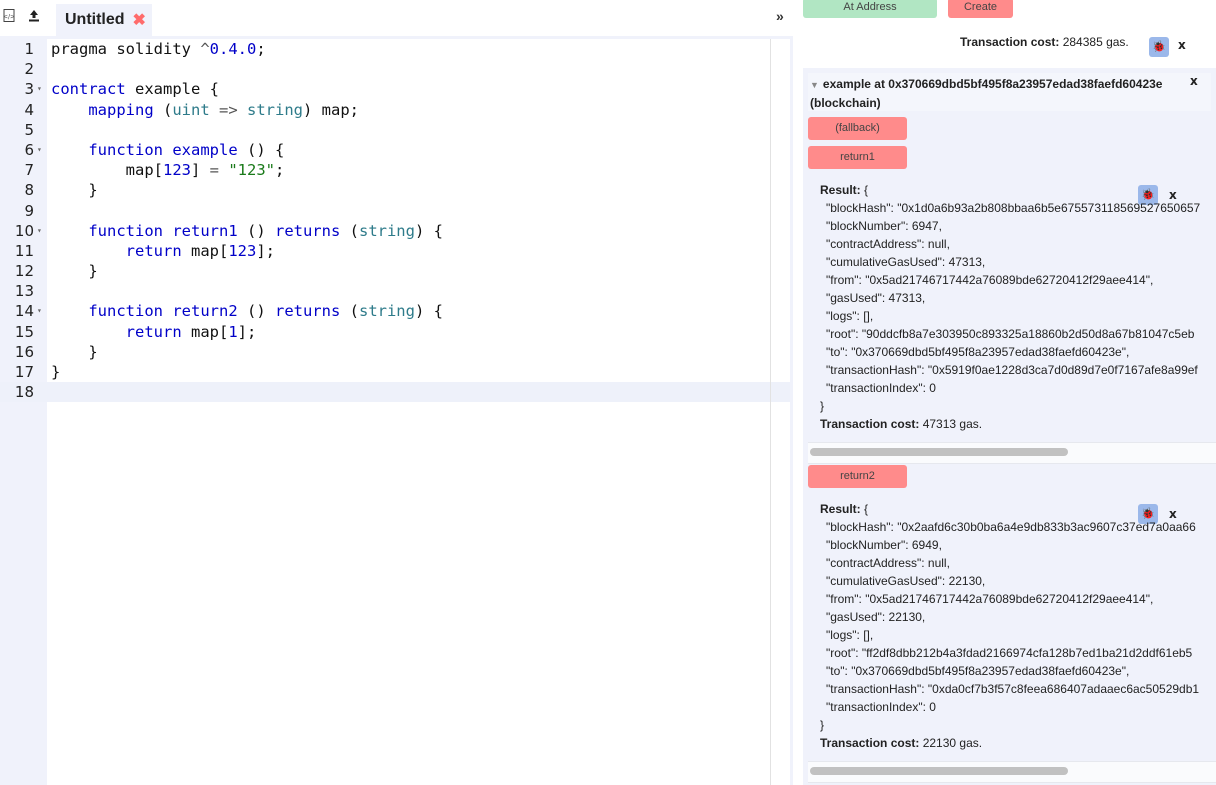  I want to click on code-text: function example () {, so click(186, 149).